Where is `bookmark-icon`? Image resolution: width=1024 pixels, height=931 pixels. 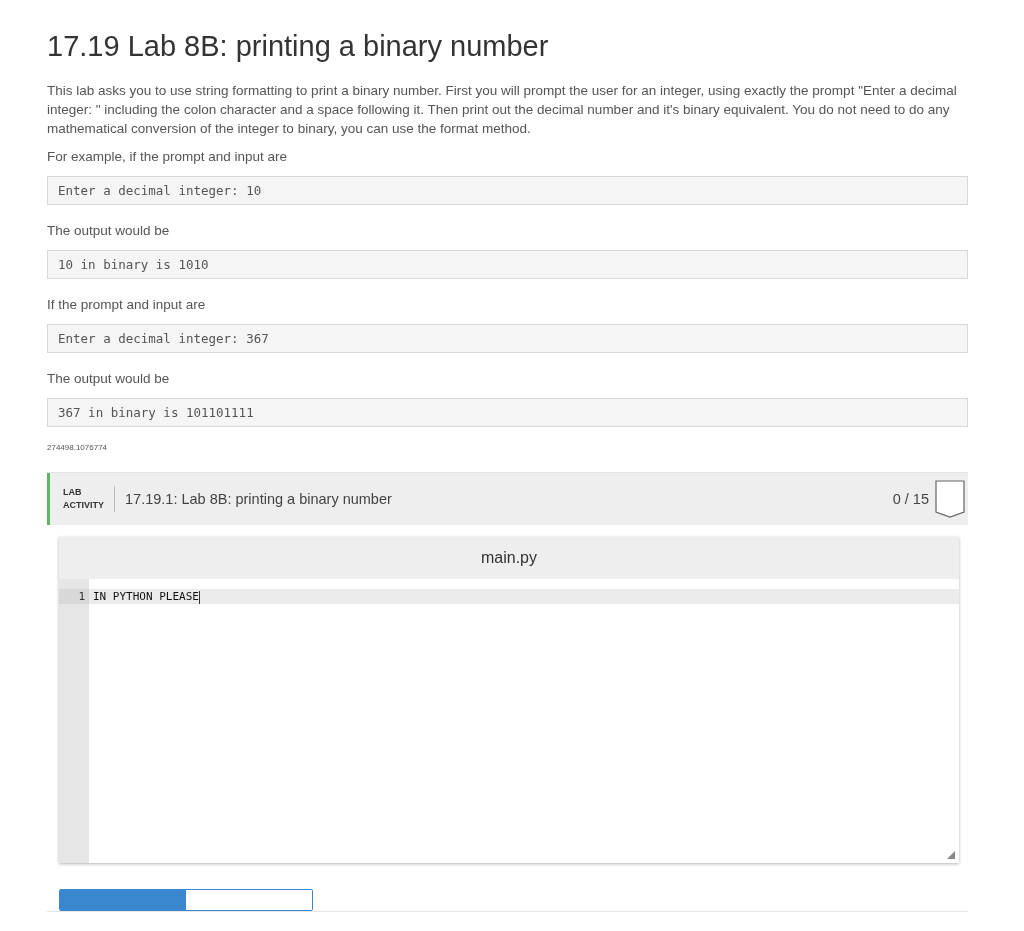
bookmark-icon is located at coordinates (950, 499).